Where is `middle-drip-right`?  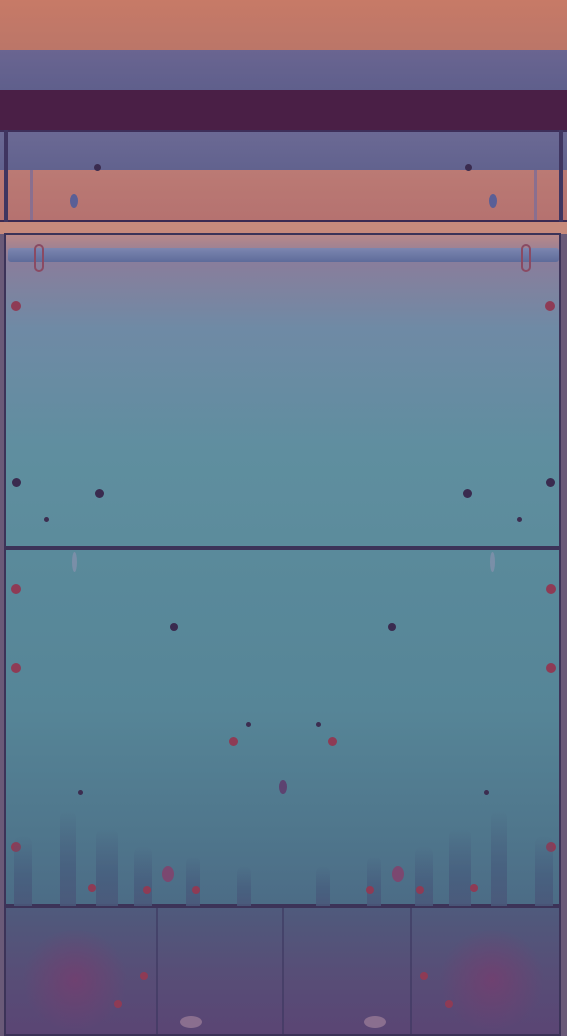
middle-drip-right is located at coordinates (492, 562).